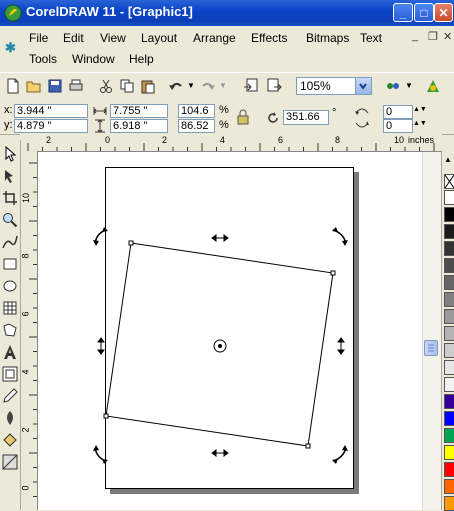 The width and height of the screenshot is (454, 511). Describe the element at coordinates (448, 159) in the screenshot. I see `palette-scroll-up-icon: ▲` at that location.